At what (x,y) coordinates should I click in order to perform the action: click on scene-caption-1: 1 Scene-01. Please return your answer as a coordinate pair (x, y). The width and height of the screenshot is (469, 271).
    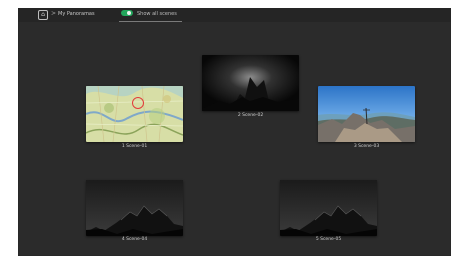
    Looking at the image, I should click on (134, 146).